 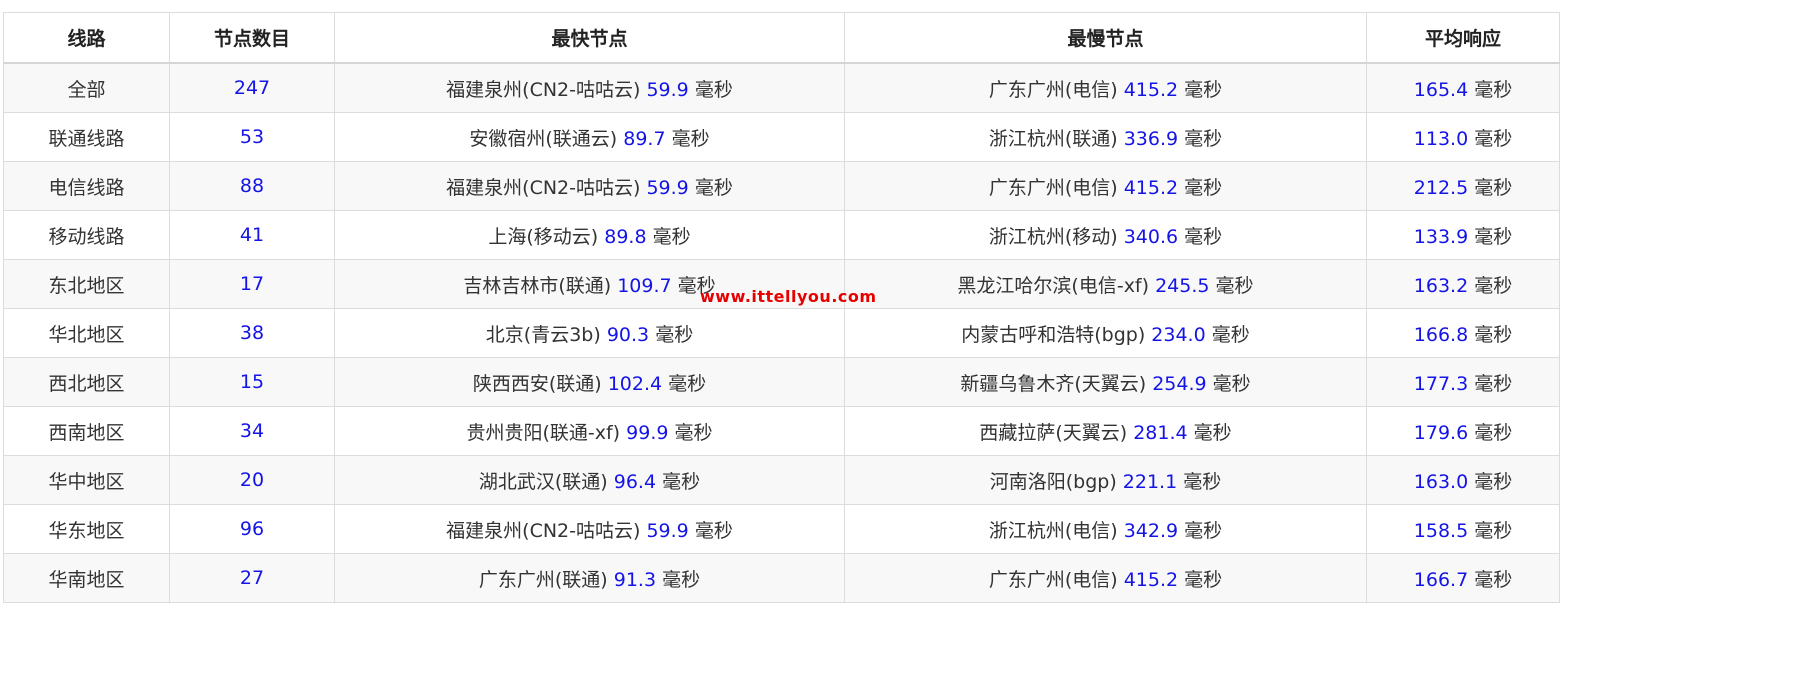 What do you see at coordinates (1441, 187) in the screenshot?
I see `average-latency: 212.5` at bounding box center [1441, 187].